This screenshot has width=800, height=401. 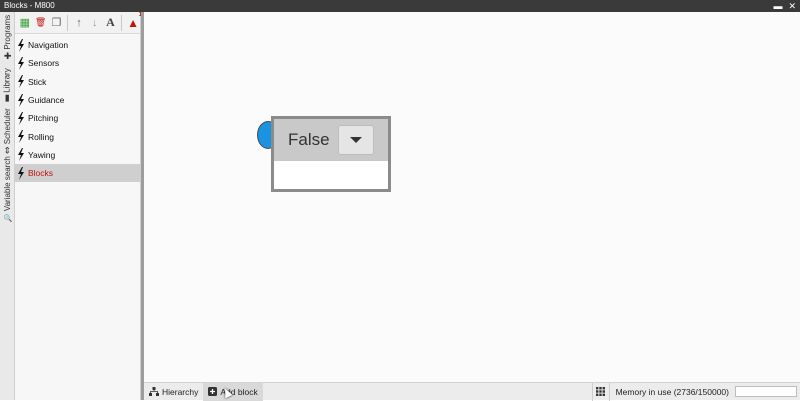 I want to click on tree-item-stick: Stick, so click(x=77, y=82).